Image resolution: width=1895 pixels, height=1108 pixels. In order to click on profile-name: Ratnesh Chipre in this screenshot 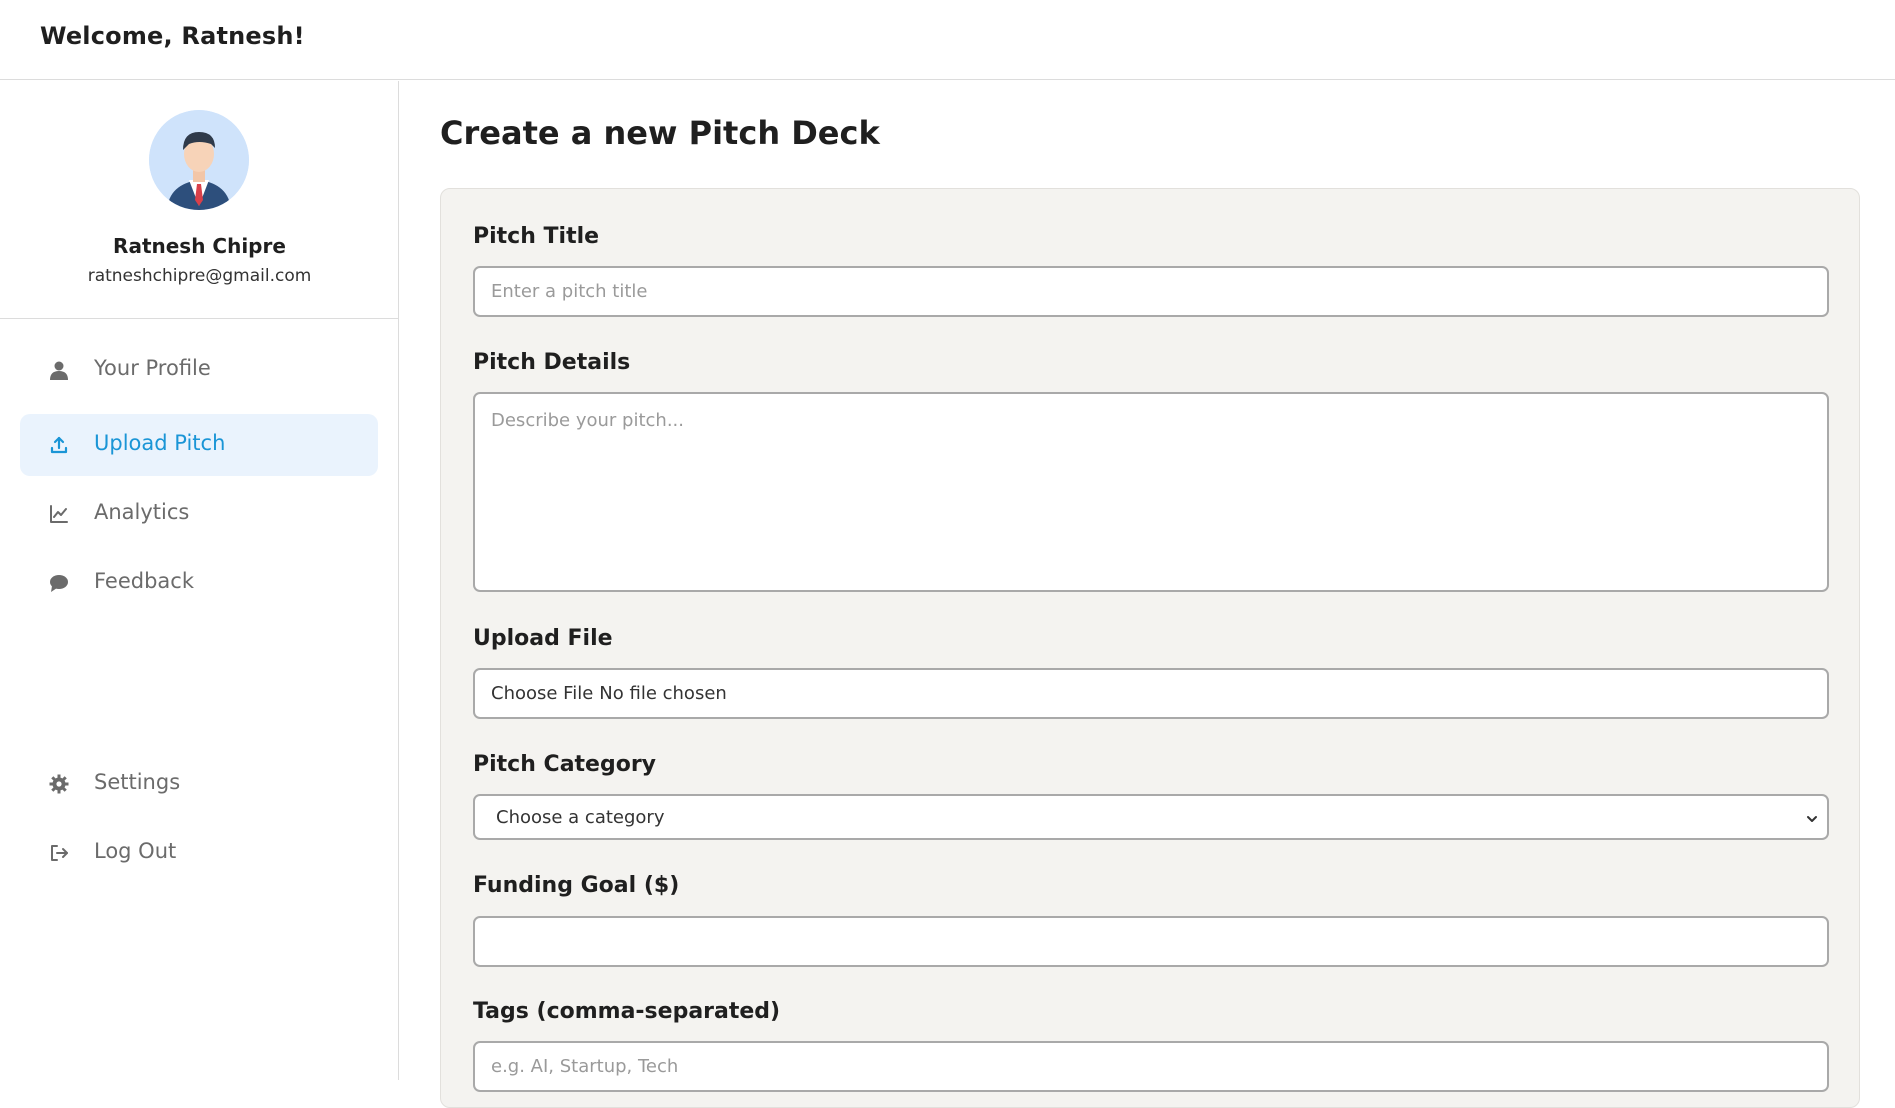, I will do `click(199, 246)`.